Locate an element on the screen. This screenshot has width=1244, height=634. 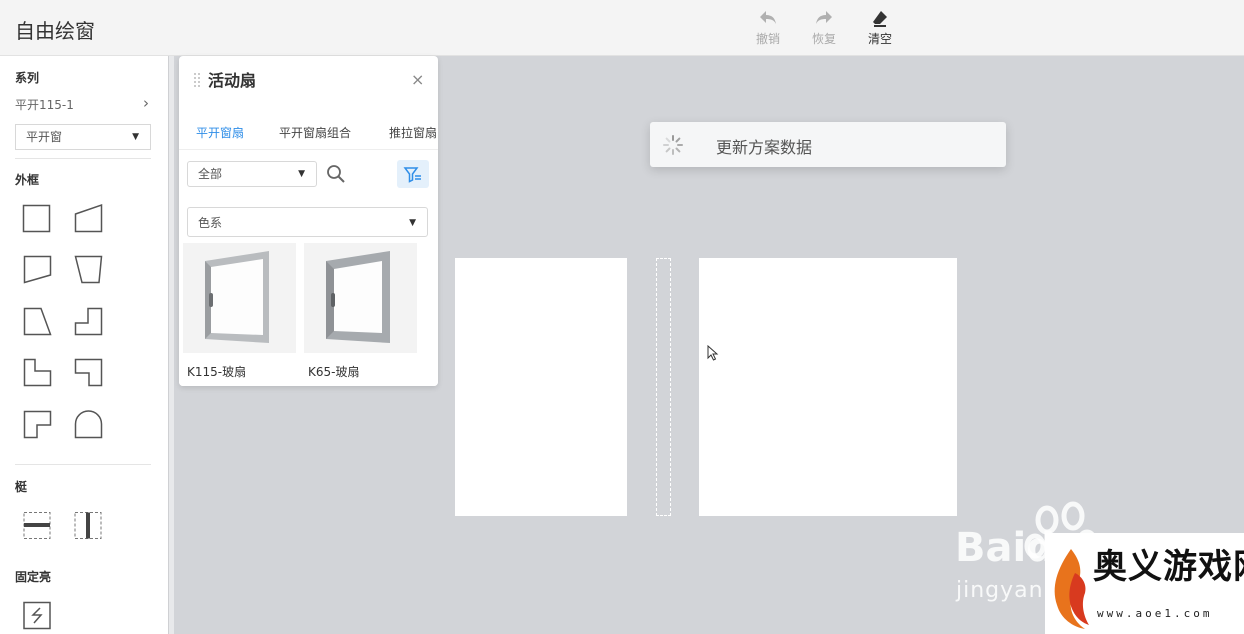
undo-button: 撤销 is located at coordinates (768, 27).